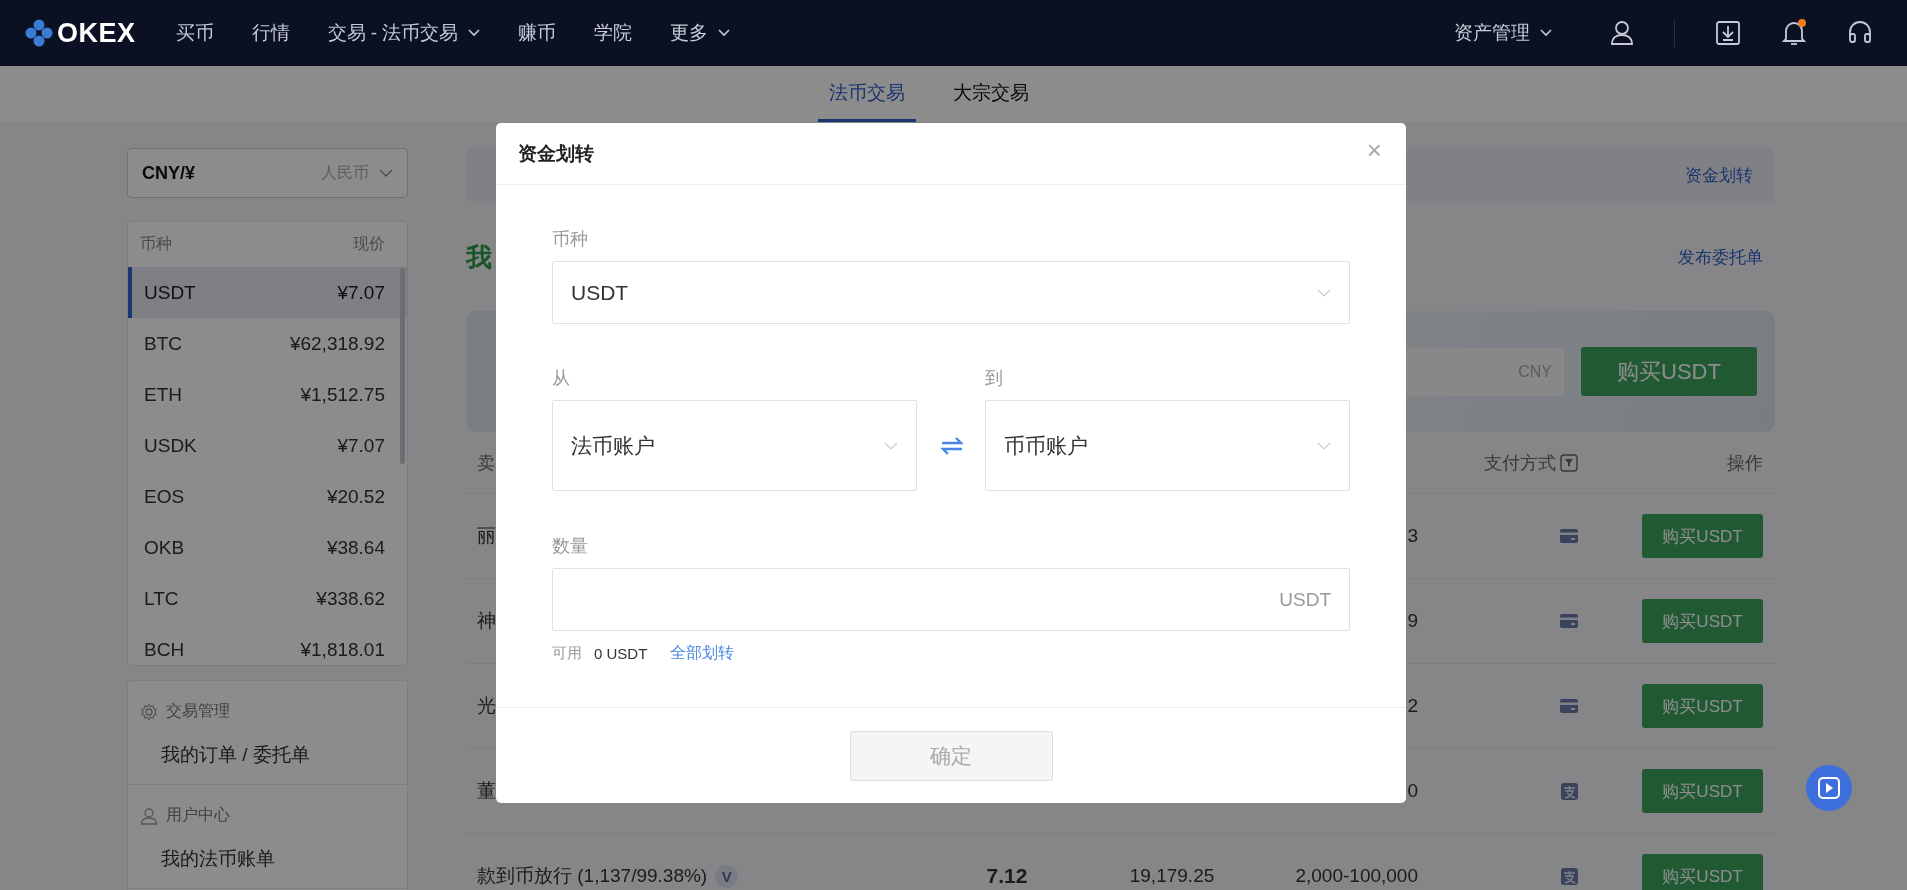 This screenshot has width=1907, height=890. I want to click on headset-icon, so click(1860, 33).